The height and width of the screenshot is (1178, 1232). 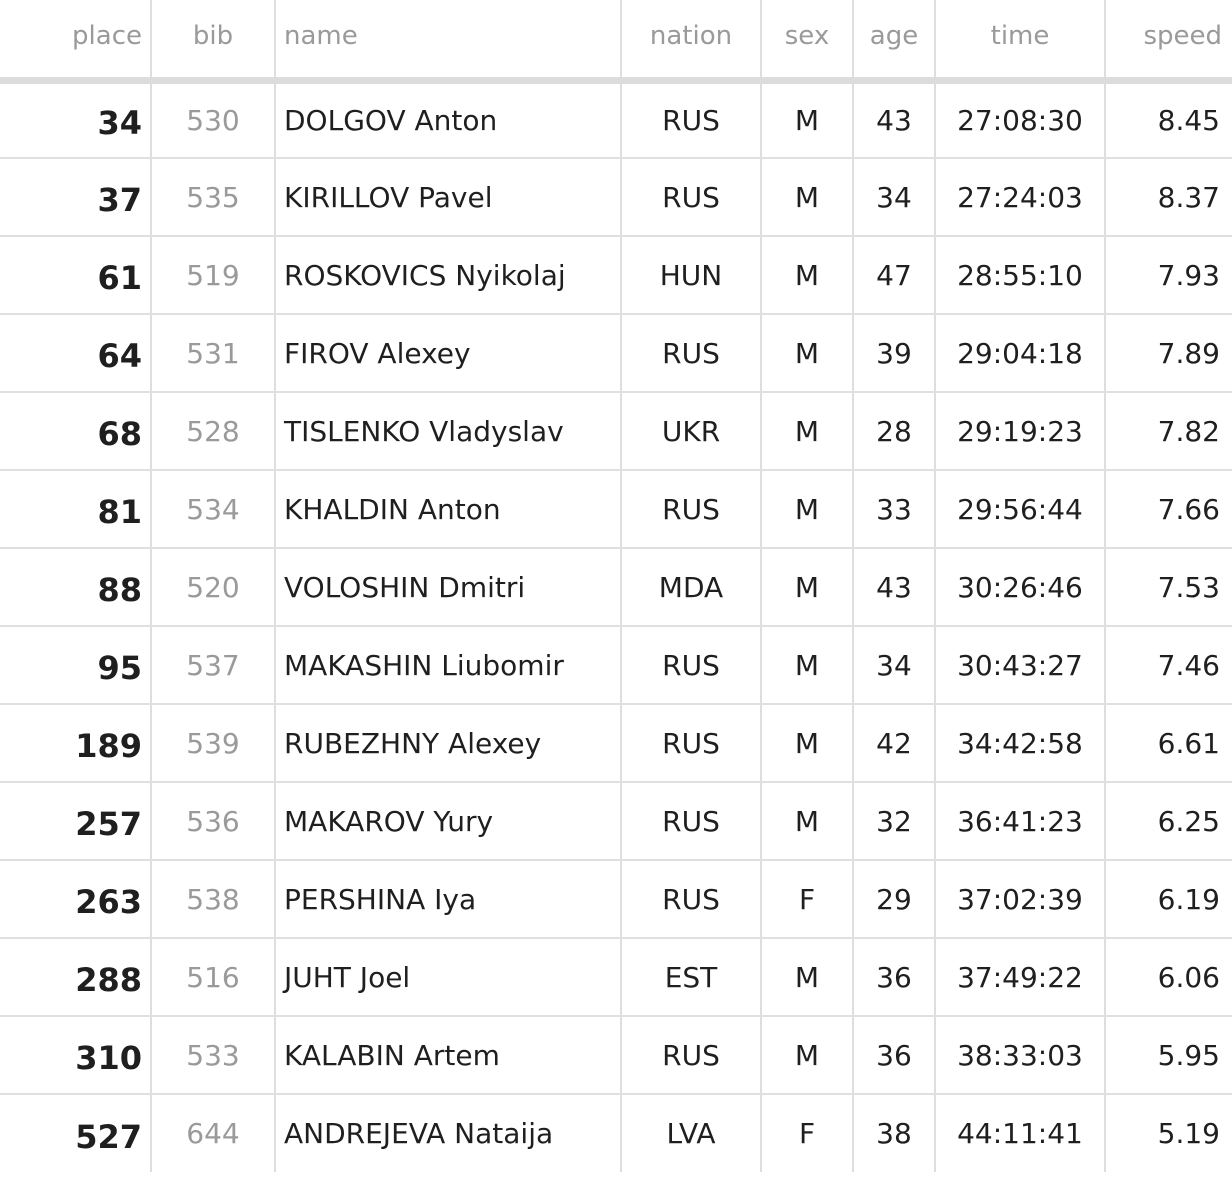 What do you see at coordinates (1168, 42) in the screenshot?
I see `column-header-speed: speed` at bounding box center [1168, 42].